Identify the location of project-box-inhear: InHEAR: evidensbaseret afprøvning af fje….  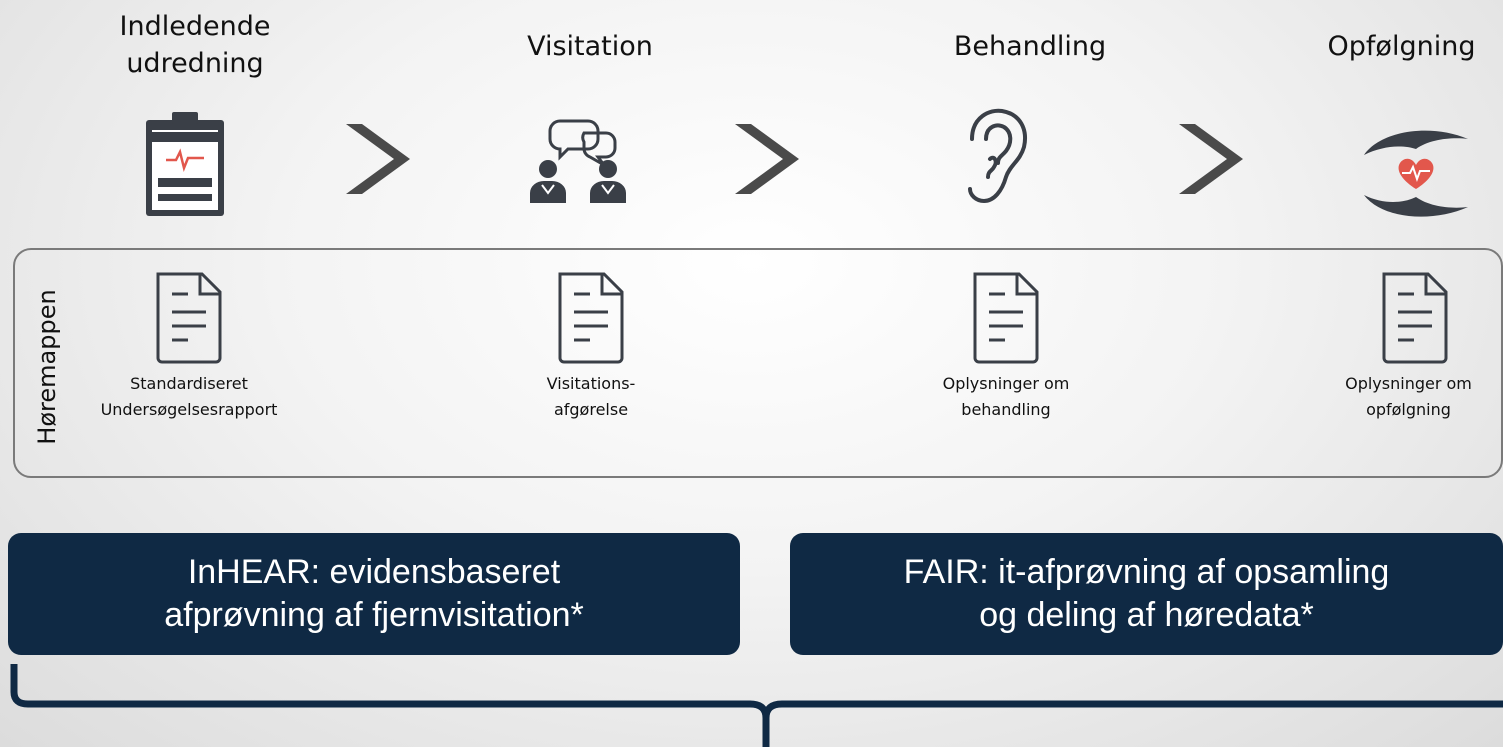
(374, 594).